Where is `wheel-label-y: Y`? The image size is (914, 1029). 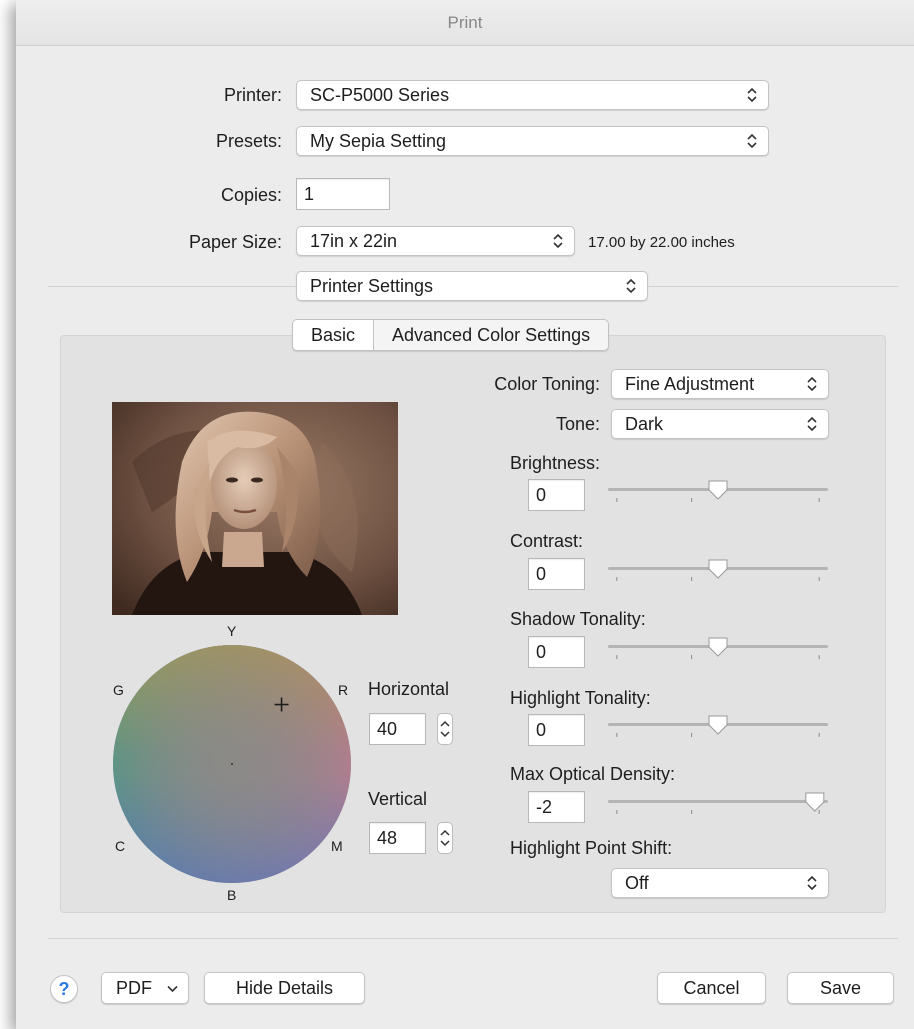
wheel-label-y: Y is located at coordinates (232, 631).